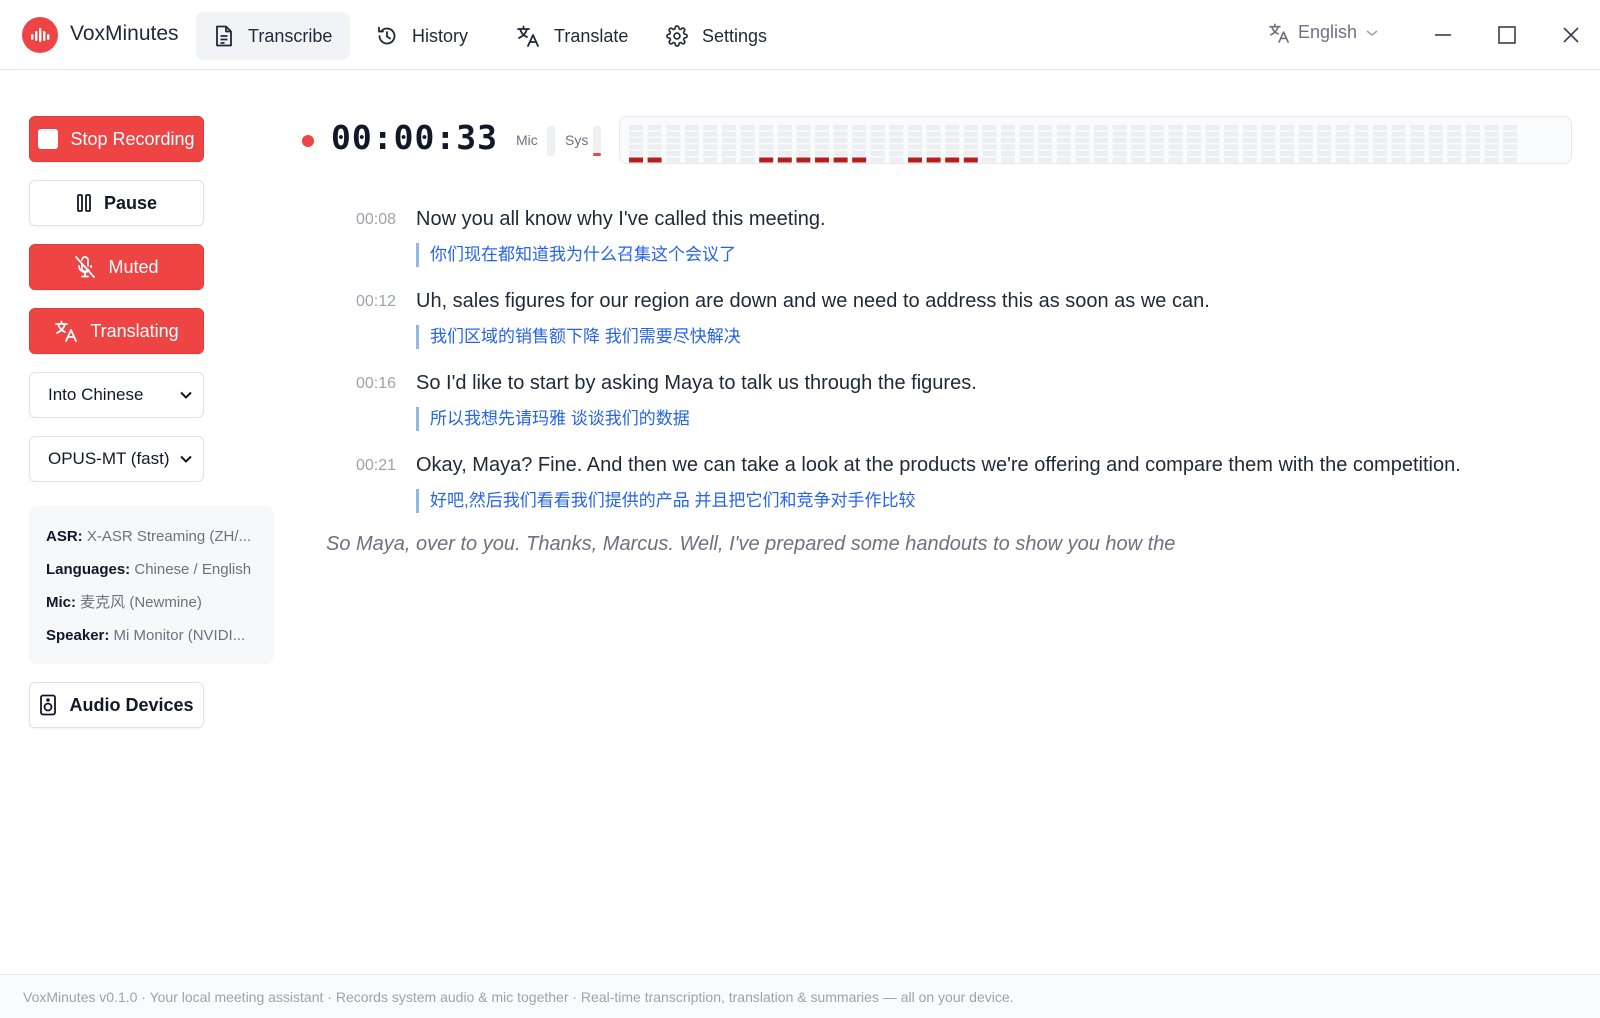 Image resolution: width=1600 pixels, height=1018 pixels. I want to click on audio-devices-button: Audio Devices, so click(116, 705).